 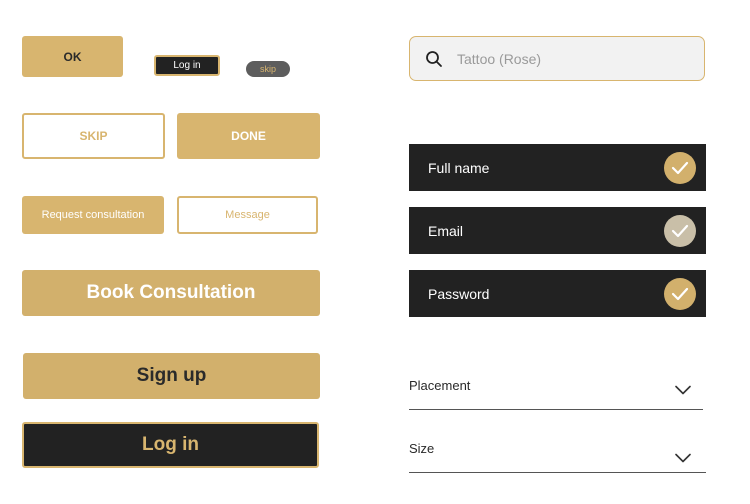 What do you see at coordinates (440, 385) in the screenshot?
I see `placement-label: Placement` at bounding box center [440, 385].